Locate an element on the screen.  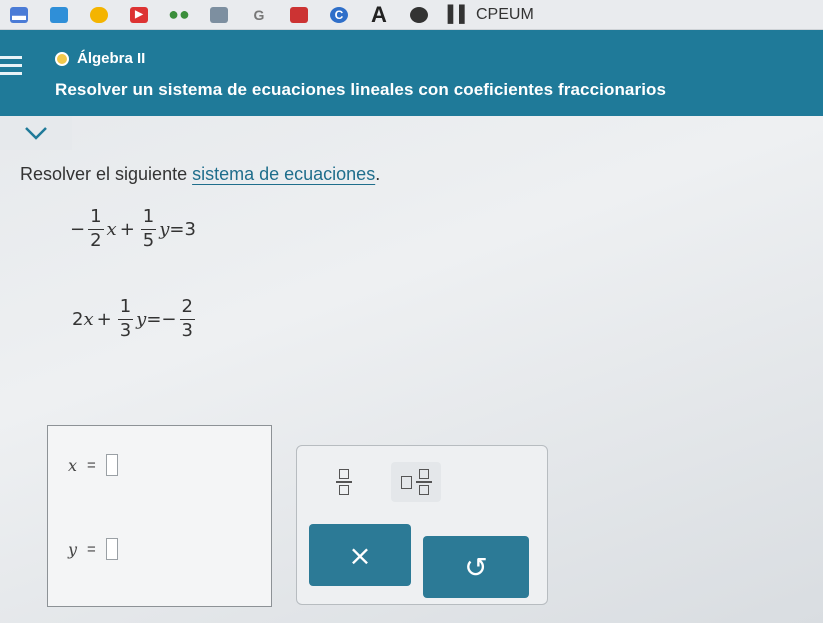
y-label: y is located at coordinates (73, 549).